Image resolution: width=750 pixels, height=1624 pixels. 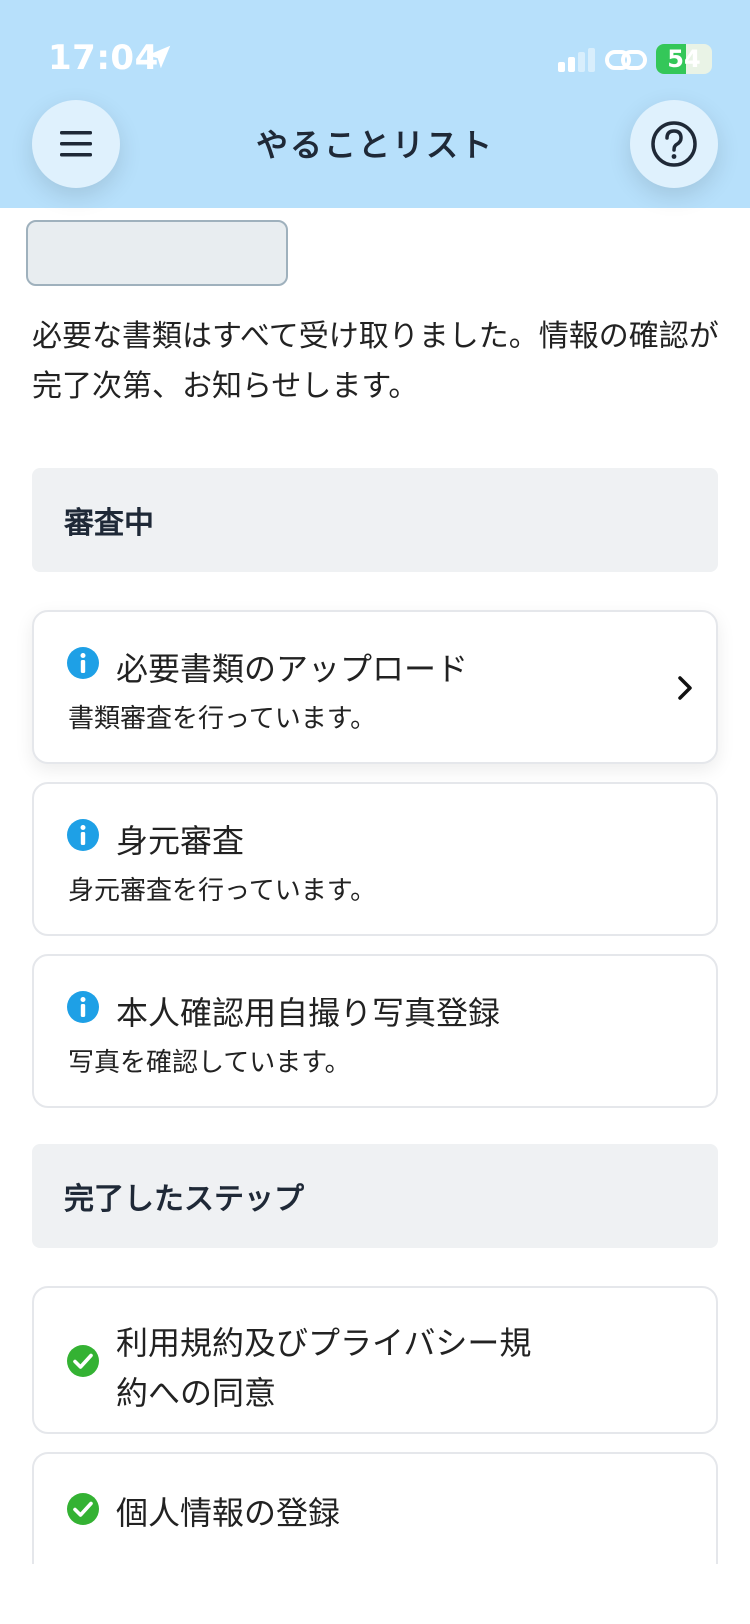 What do you see at coordinates (375, 104) in the screenshot?
I see `app-header: 17:04 54 やることリスト` at bounding box center [375, 104].